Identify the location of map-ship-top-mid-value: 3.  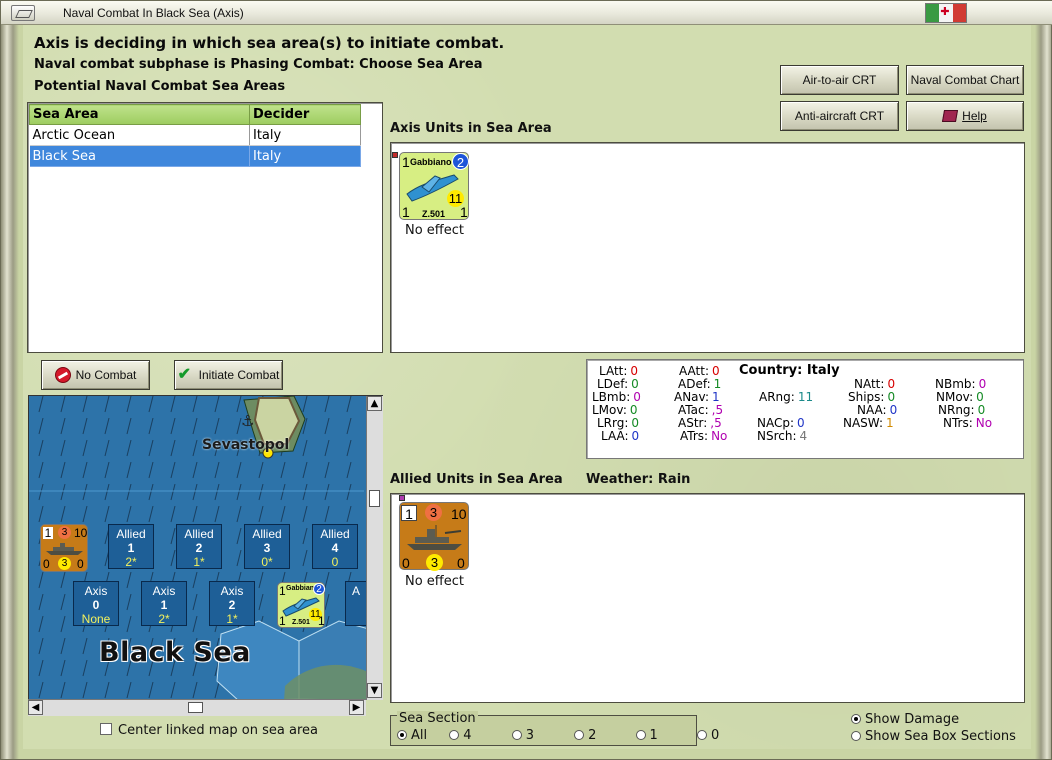
(64, 532).